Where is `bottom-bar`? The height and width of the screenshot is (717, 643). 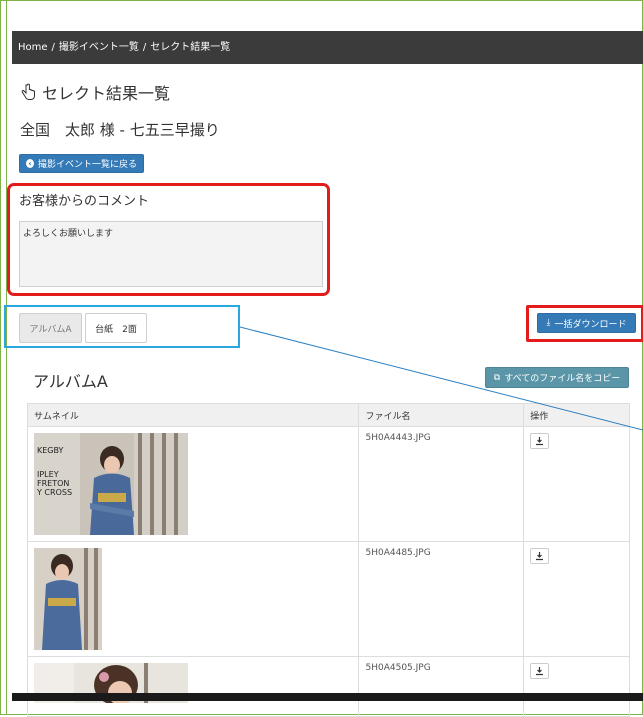
bottom-bar is located at coordinates (327, 697).